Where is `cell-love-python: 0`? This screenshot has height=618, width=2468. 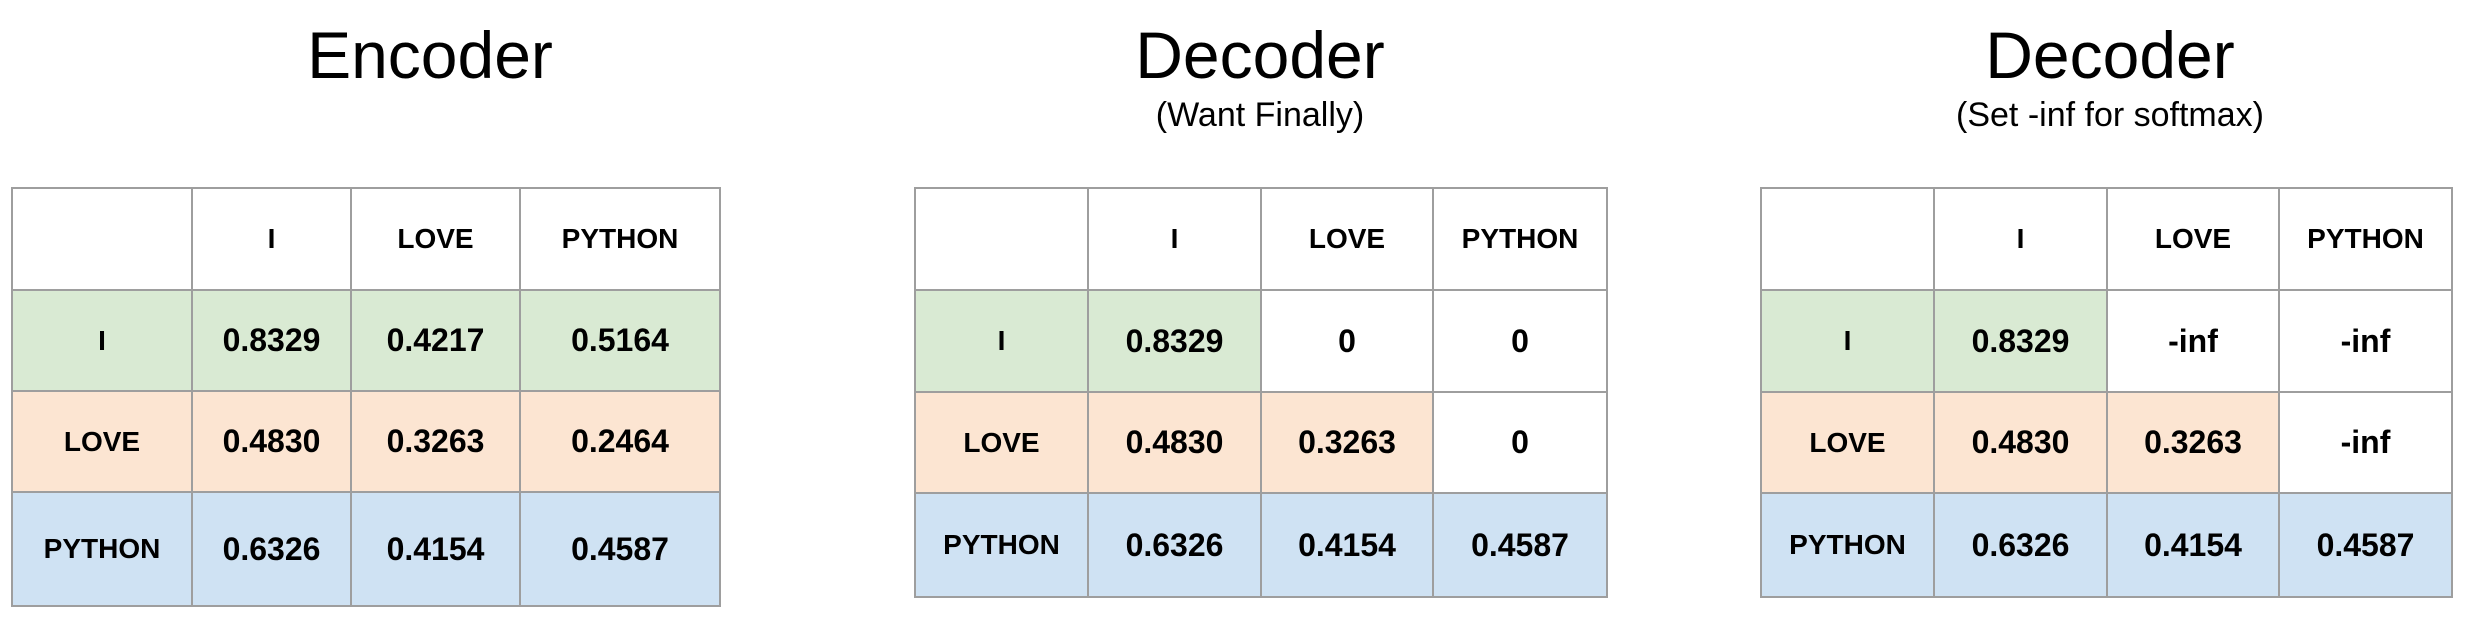
cell-love-python: 0 is located at coordinates (1520, 442).